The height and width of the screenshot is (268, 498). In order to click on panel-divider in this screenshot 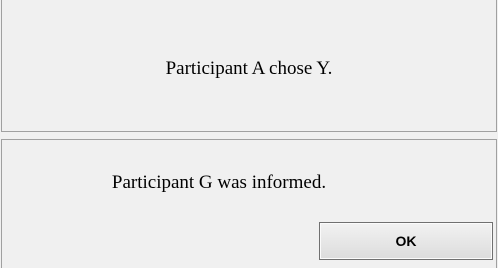, I will do `click(249, 135)`.